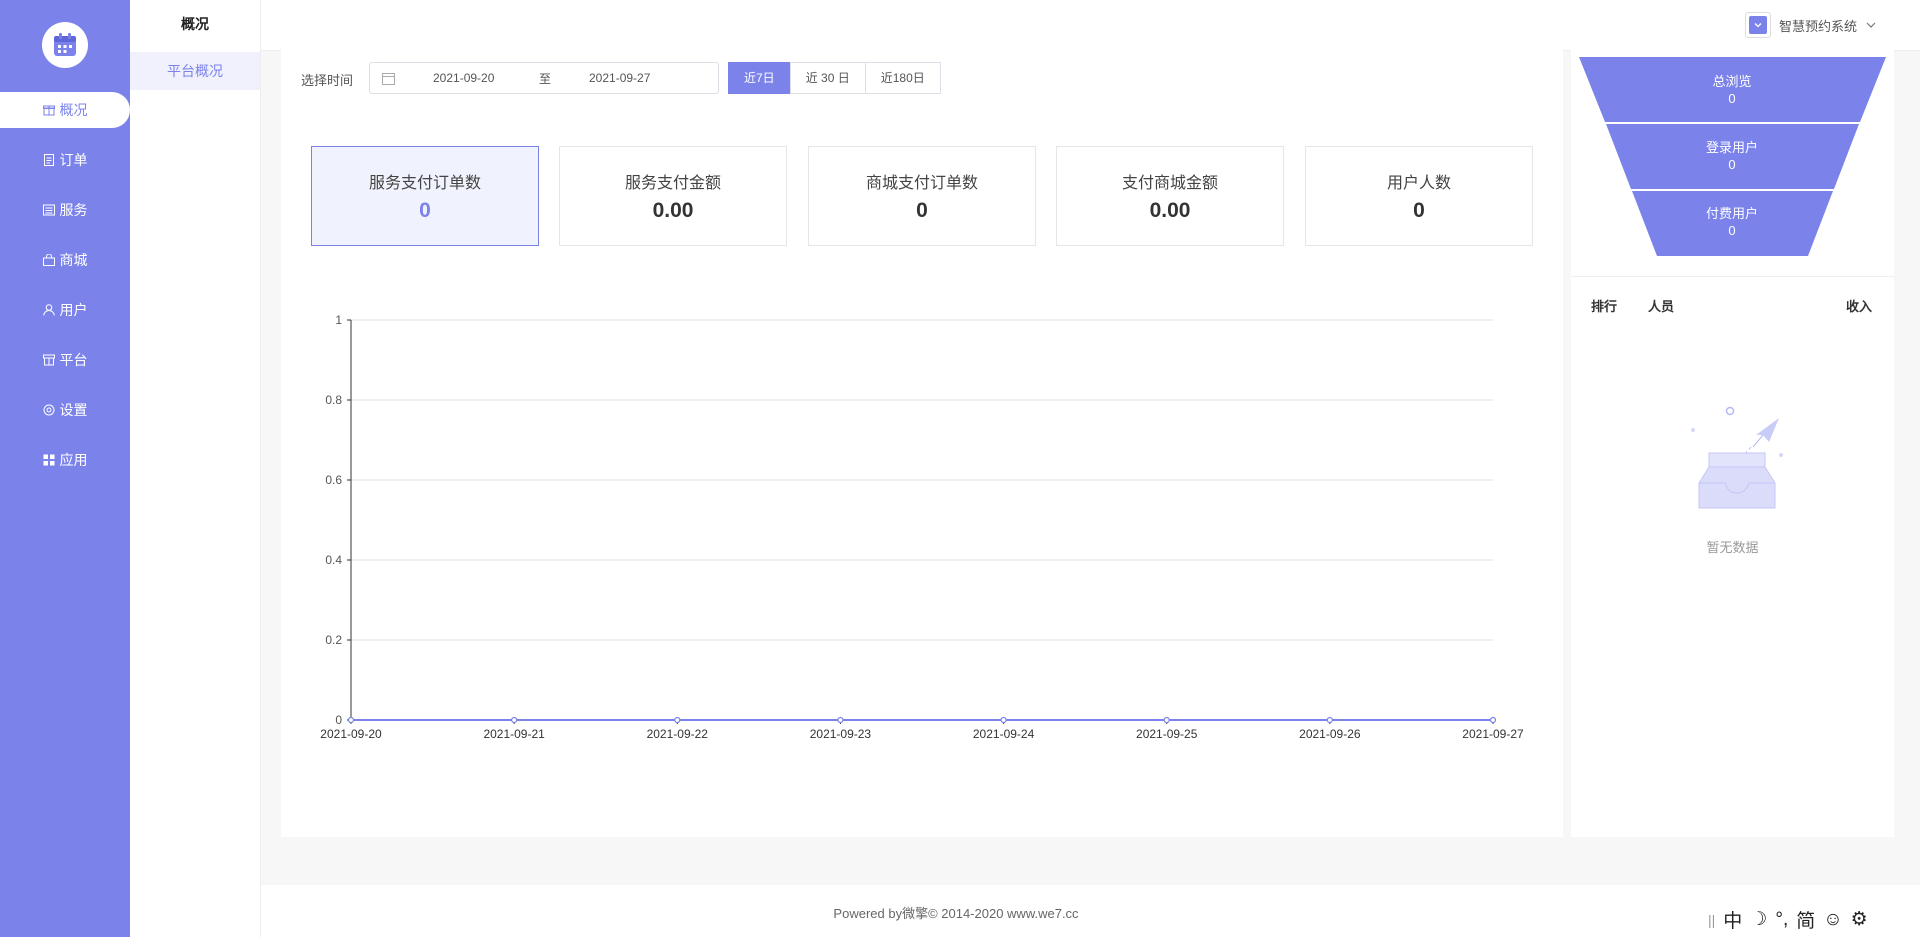  What do you see at coordinates (1732, 81) in the screenshot?
I see `funnel-label: 总浏览` at bounding box center [1732, 81].